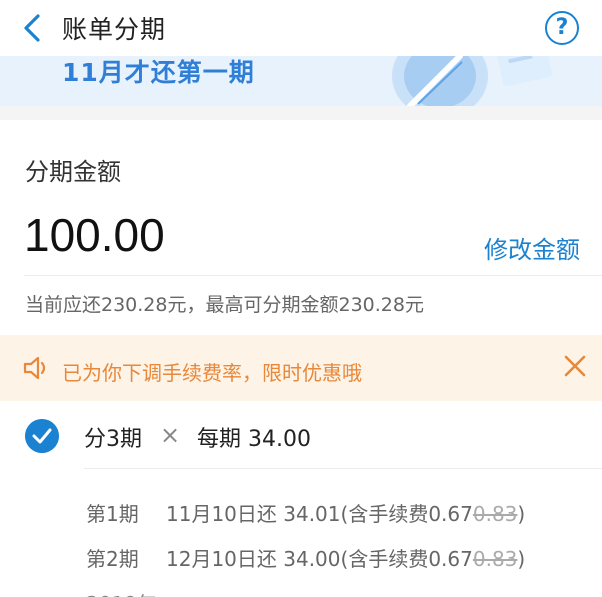 The height and width of the screenshot is (597, 602). What do you see at coordinates (472, 81) in the screenshot?
I see `banner-illustration-icon` at bounding box center [472, 81].